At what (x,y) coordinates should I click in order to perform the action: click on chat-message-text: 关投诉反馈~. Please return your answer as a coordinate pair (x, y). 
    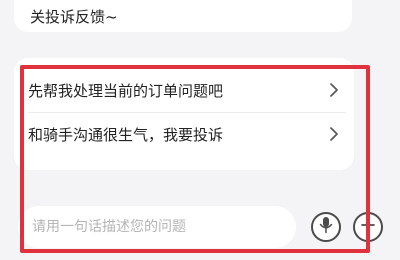
    Looking at the image, I should click on (74, 17).